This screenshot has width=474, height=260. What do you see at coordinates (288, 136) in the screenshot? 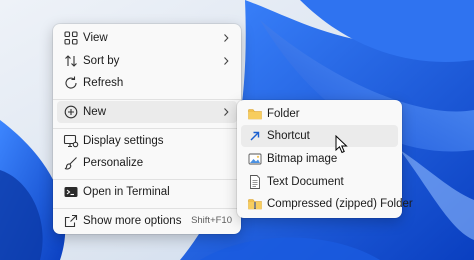
I see `submenu-item-label: Shortcut` at bounding box center [288, 136].